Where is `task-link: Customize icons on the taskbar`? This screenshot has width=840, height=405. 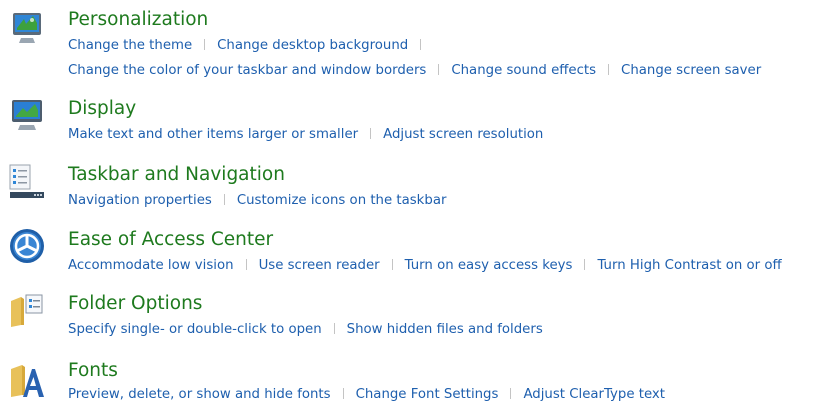
task-link: Customize icons on the taskbar is located at coordinates (342, 200).